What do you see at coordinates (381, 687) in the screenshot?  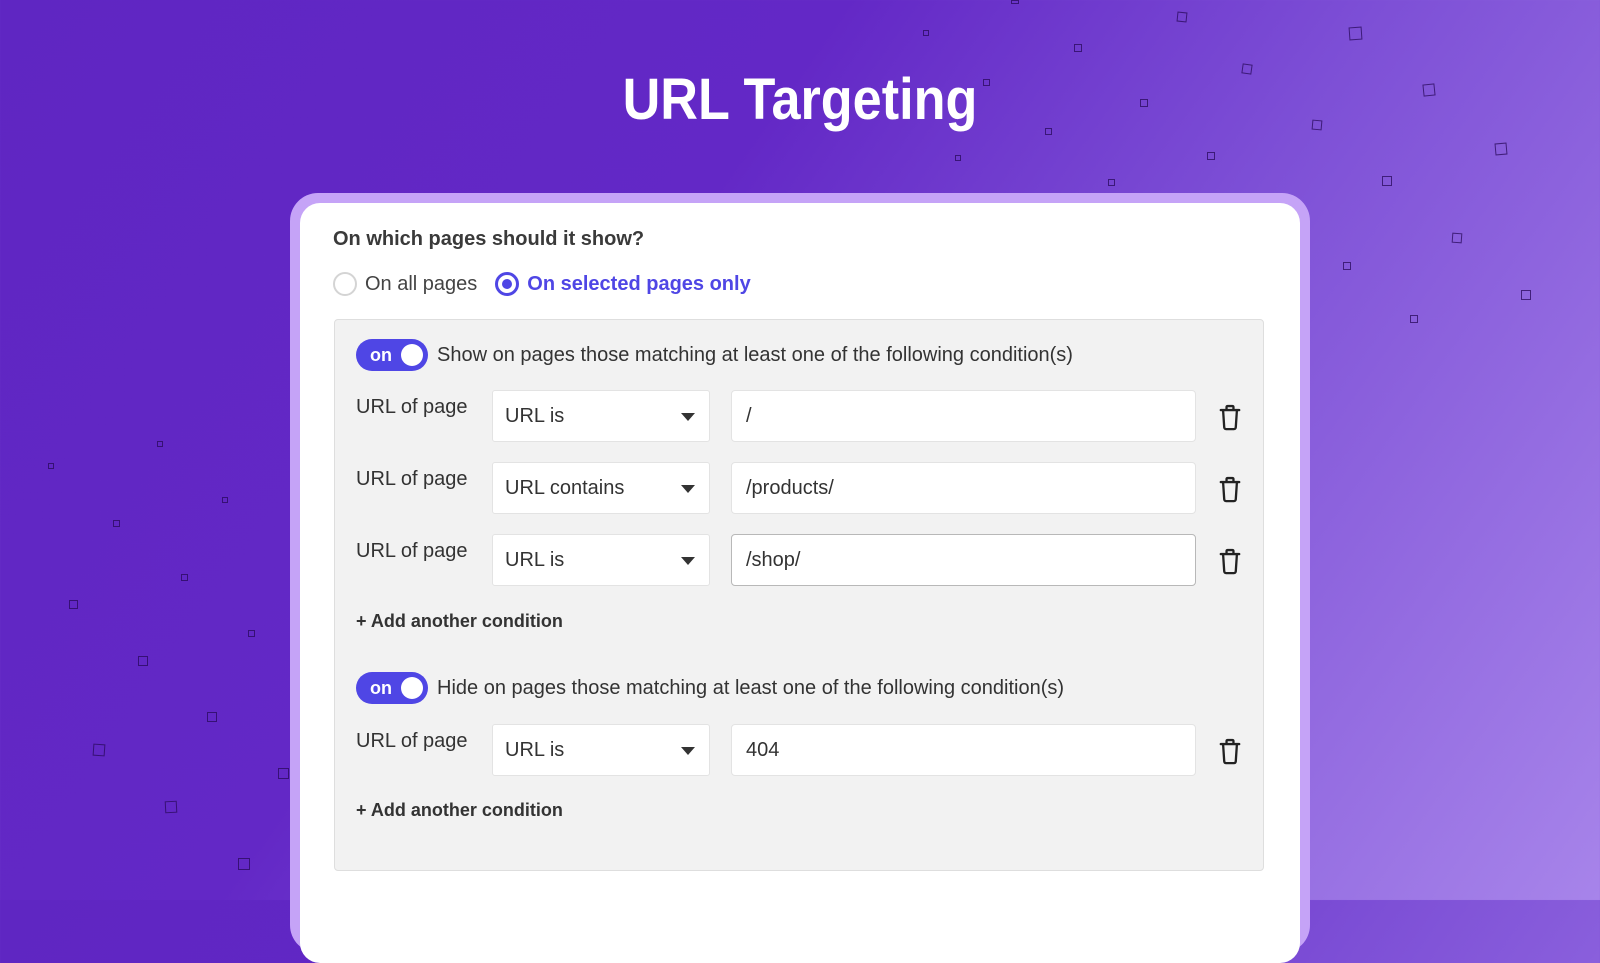 I see `hide-toggle-label: on` at bounding box center [381, 687].